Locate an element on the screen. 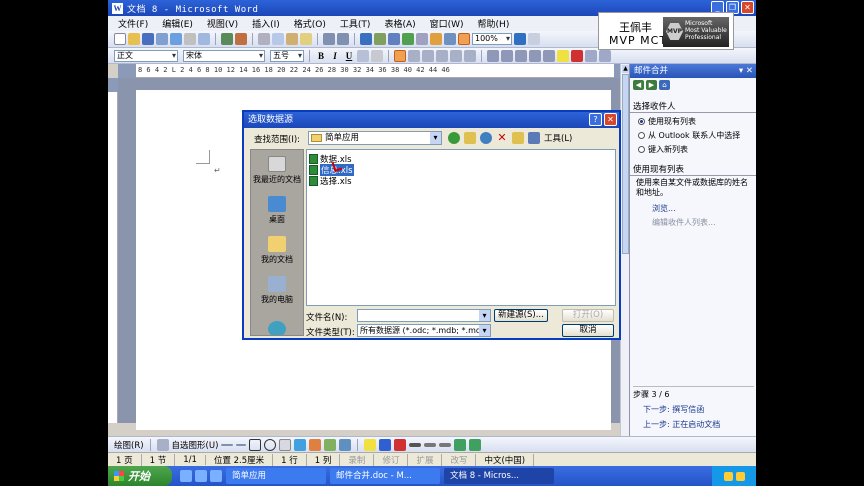 Image resolution: width=864 pixels, height=486 pixels. font-combo: 宋体 is located at coordinates (224, 55).